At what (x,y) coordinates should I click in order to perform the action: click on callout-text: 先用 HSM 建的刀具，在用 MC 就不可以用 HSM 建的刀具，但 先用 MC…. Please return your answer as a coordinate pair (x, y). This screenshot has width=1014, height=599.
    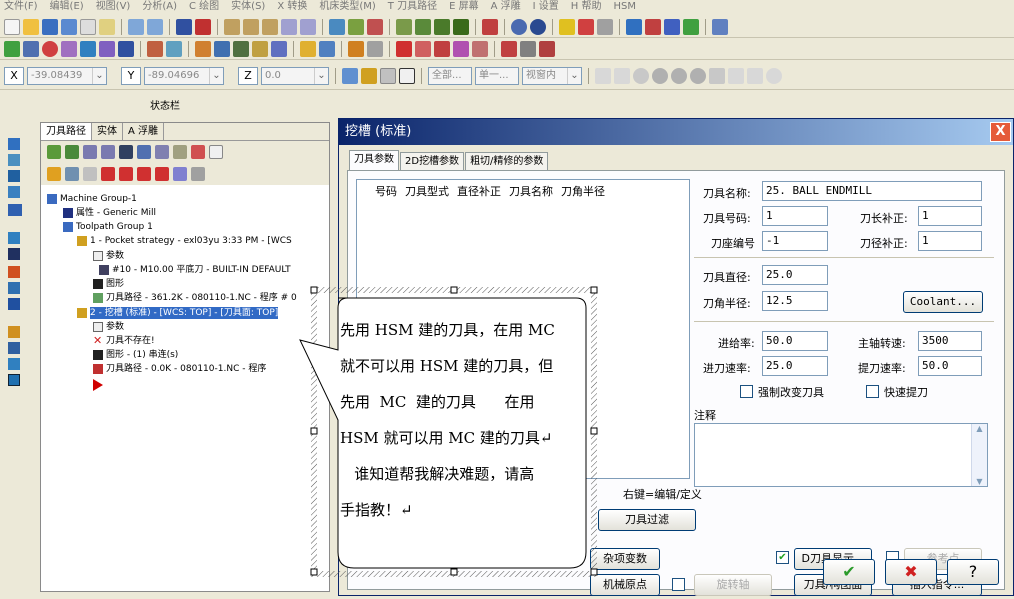
    Looking at the image, I should click on (461, 420).